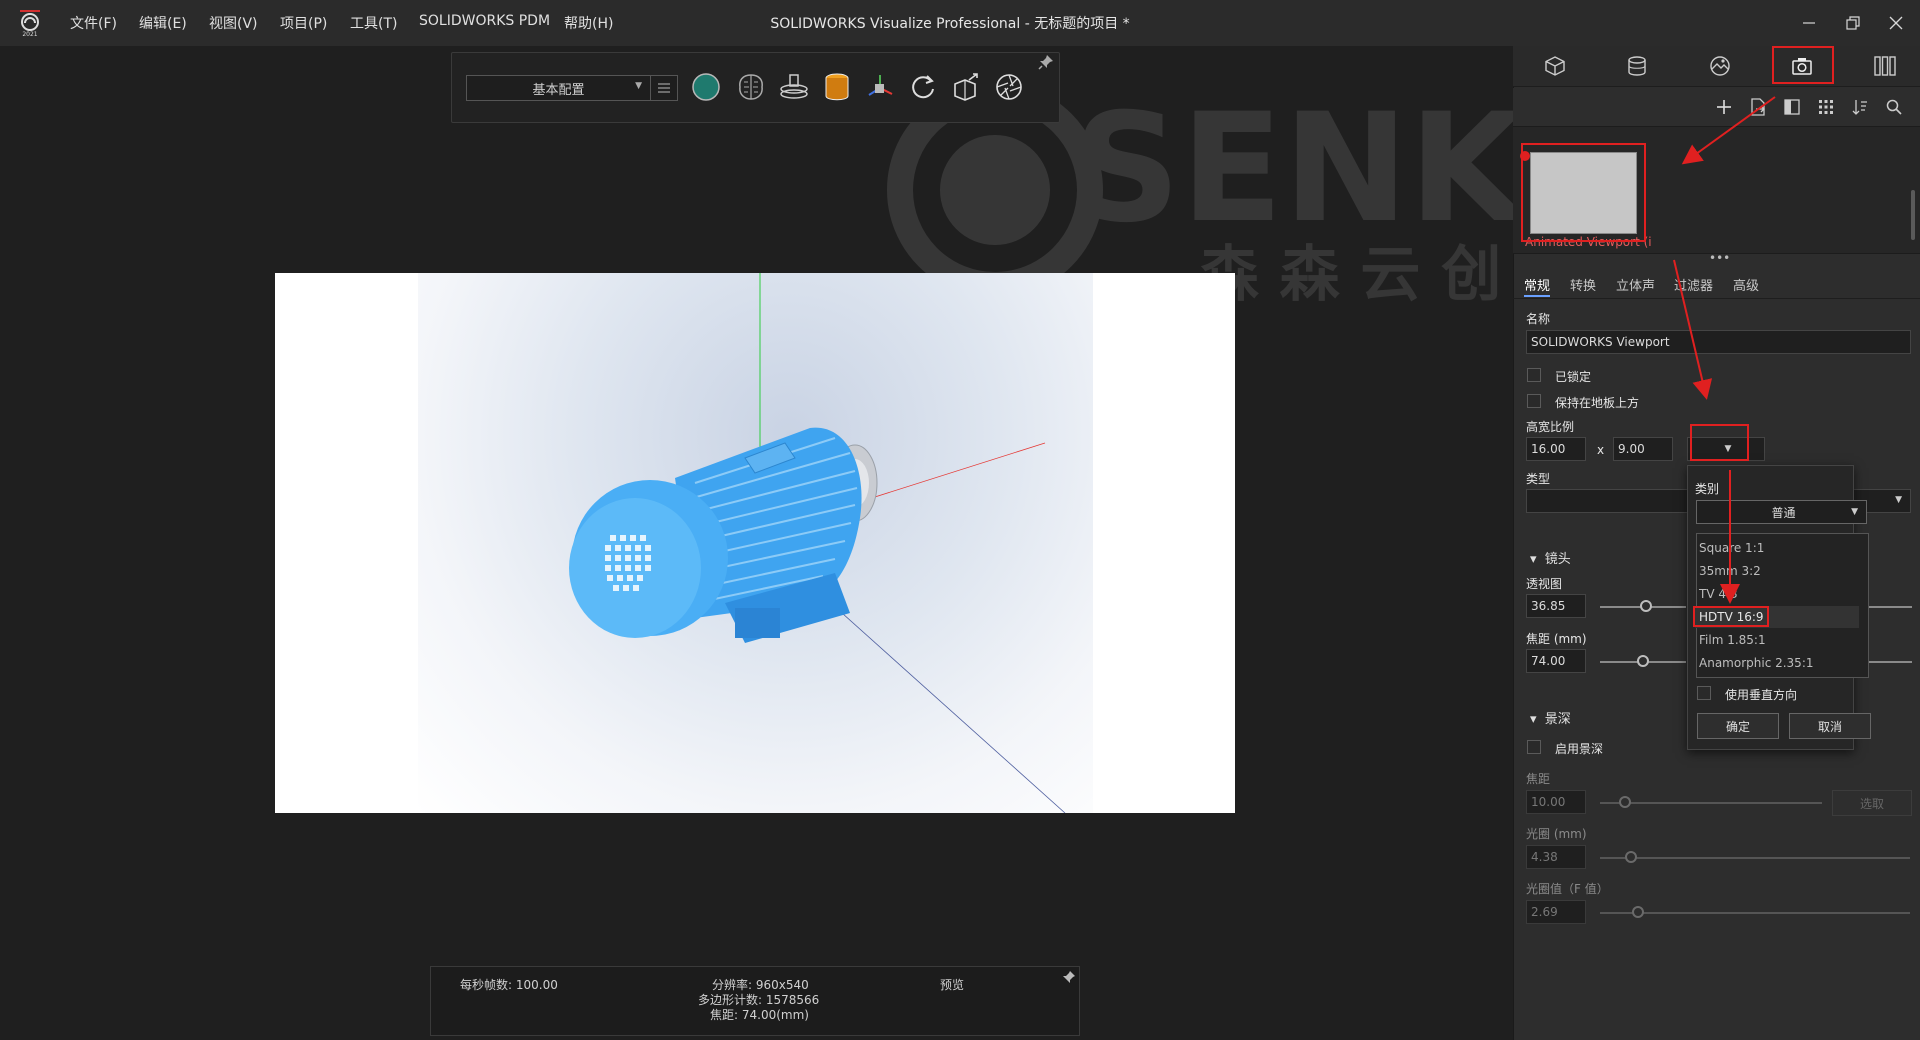  I want to click on focus-distance-label: 焦距, so click(1538, 779).